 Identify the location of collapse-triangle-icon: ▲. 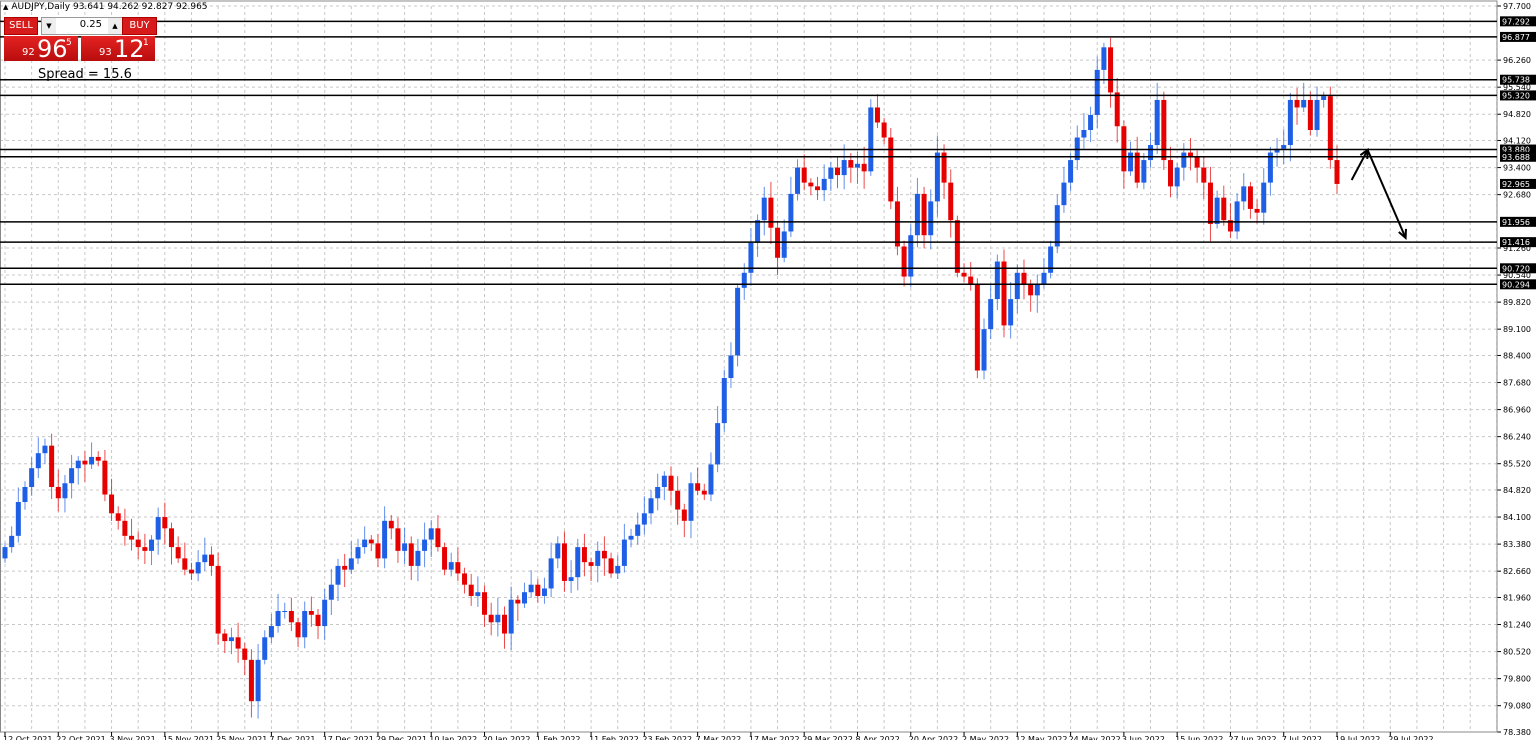
(5, 7).